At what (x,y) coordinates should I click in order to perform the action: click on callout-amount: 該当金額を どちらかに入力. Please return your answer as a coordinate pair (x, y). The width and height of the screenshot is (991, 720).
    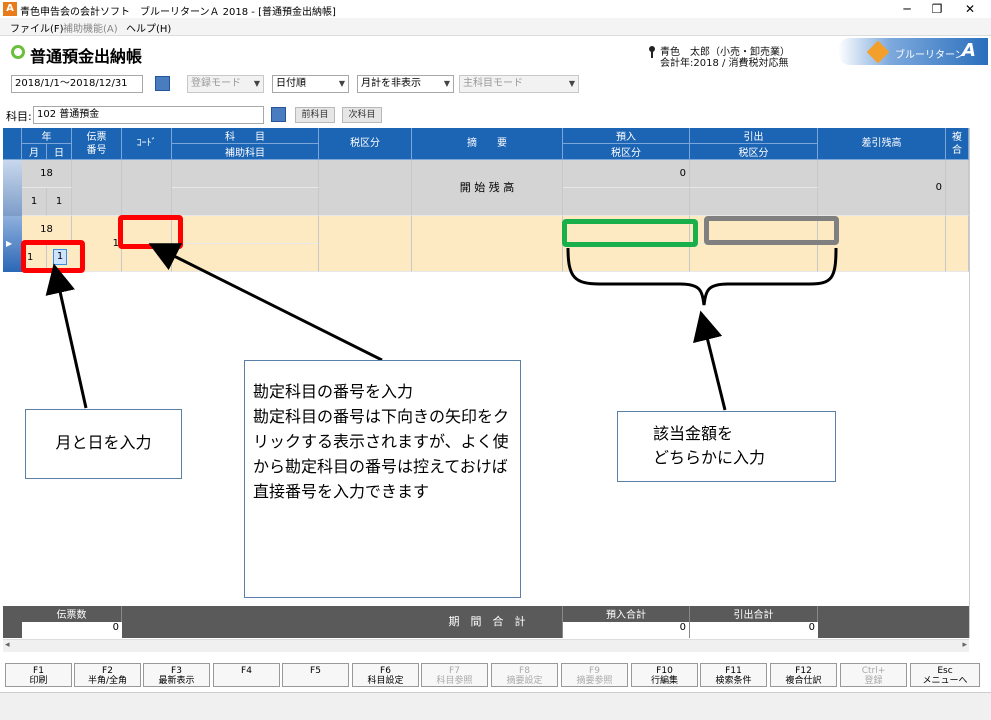
    Looking at the image, I should click on (726, 446).